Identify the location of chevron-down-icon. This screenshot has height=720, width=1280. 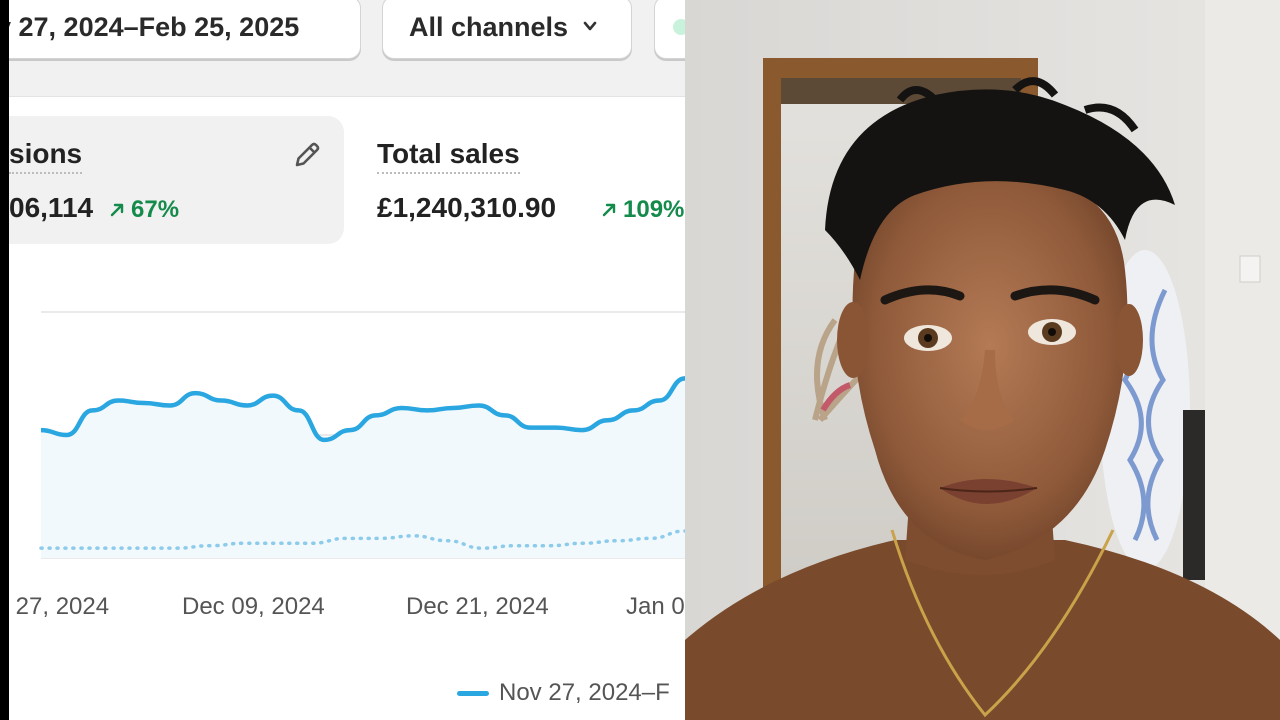
(590, 25).